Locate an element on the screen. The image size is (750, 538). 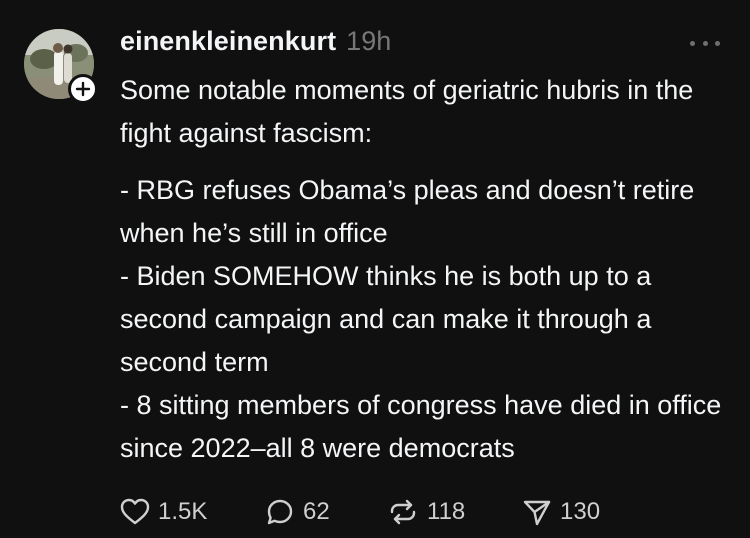
comment-bubble-icon is located at coordinates (280, 512).